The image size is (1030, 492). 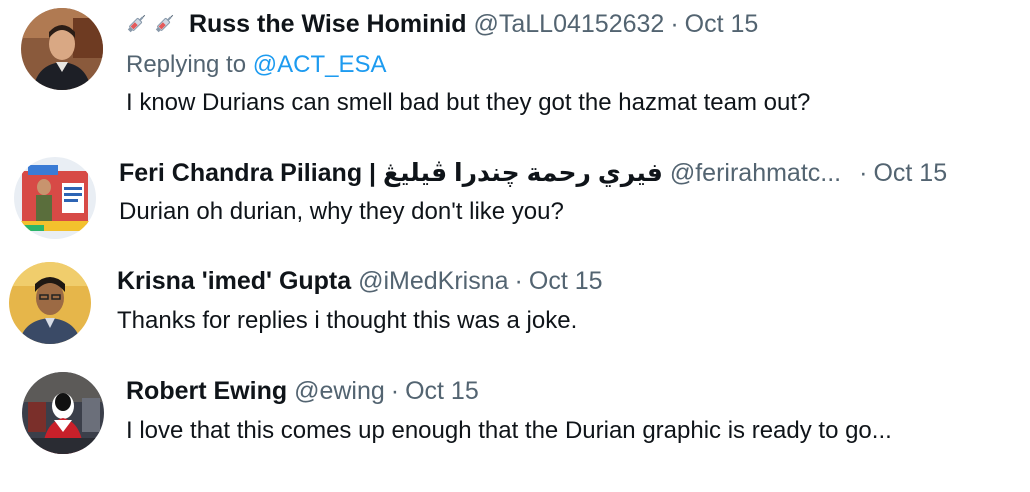 What do you see at coordinates (569, 24) in the screenshot?
I see `user-handle: @TaLL04152632` at bounding box center [569, 24].